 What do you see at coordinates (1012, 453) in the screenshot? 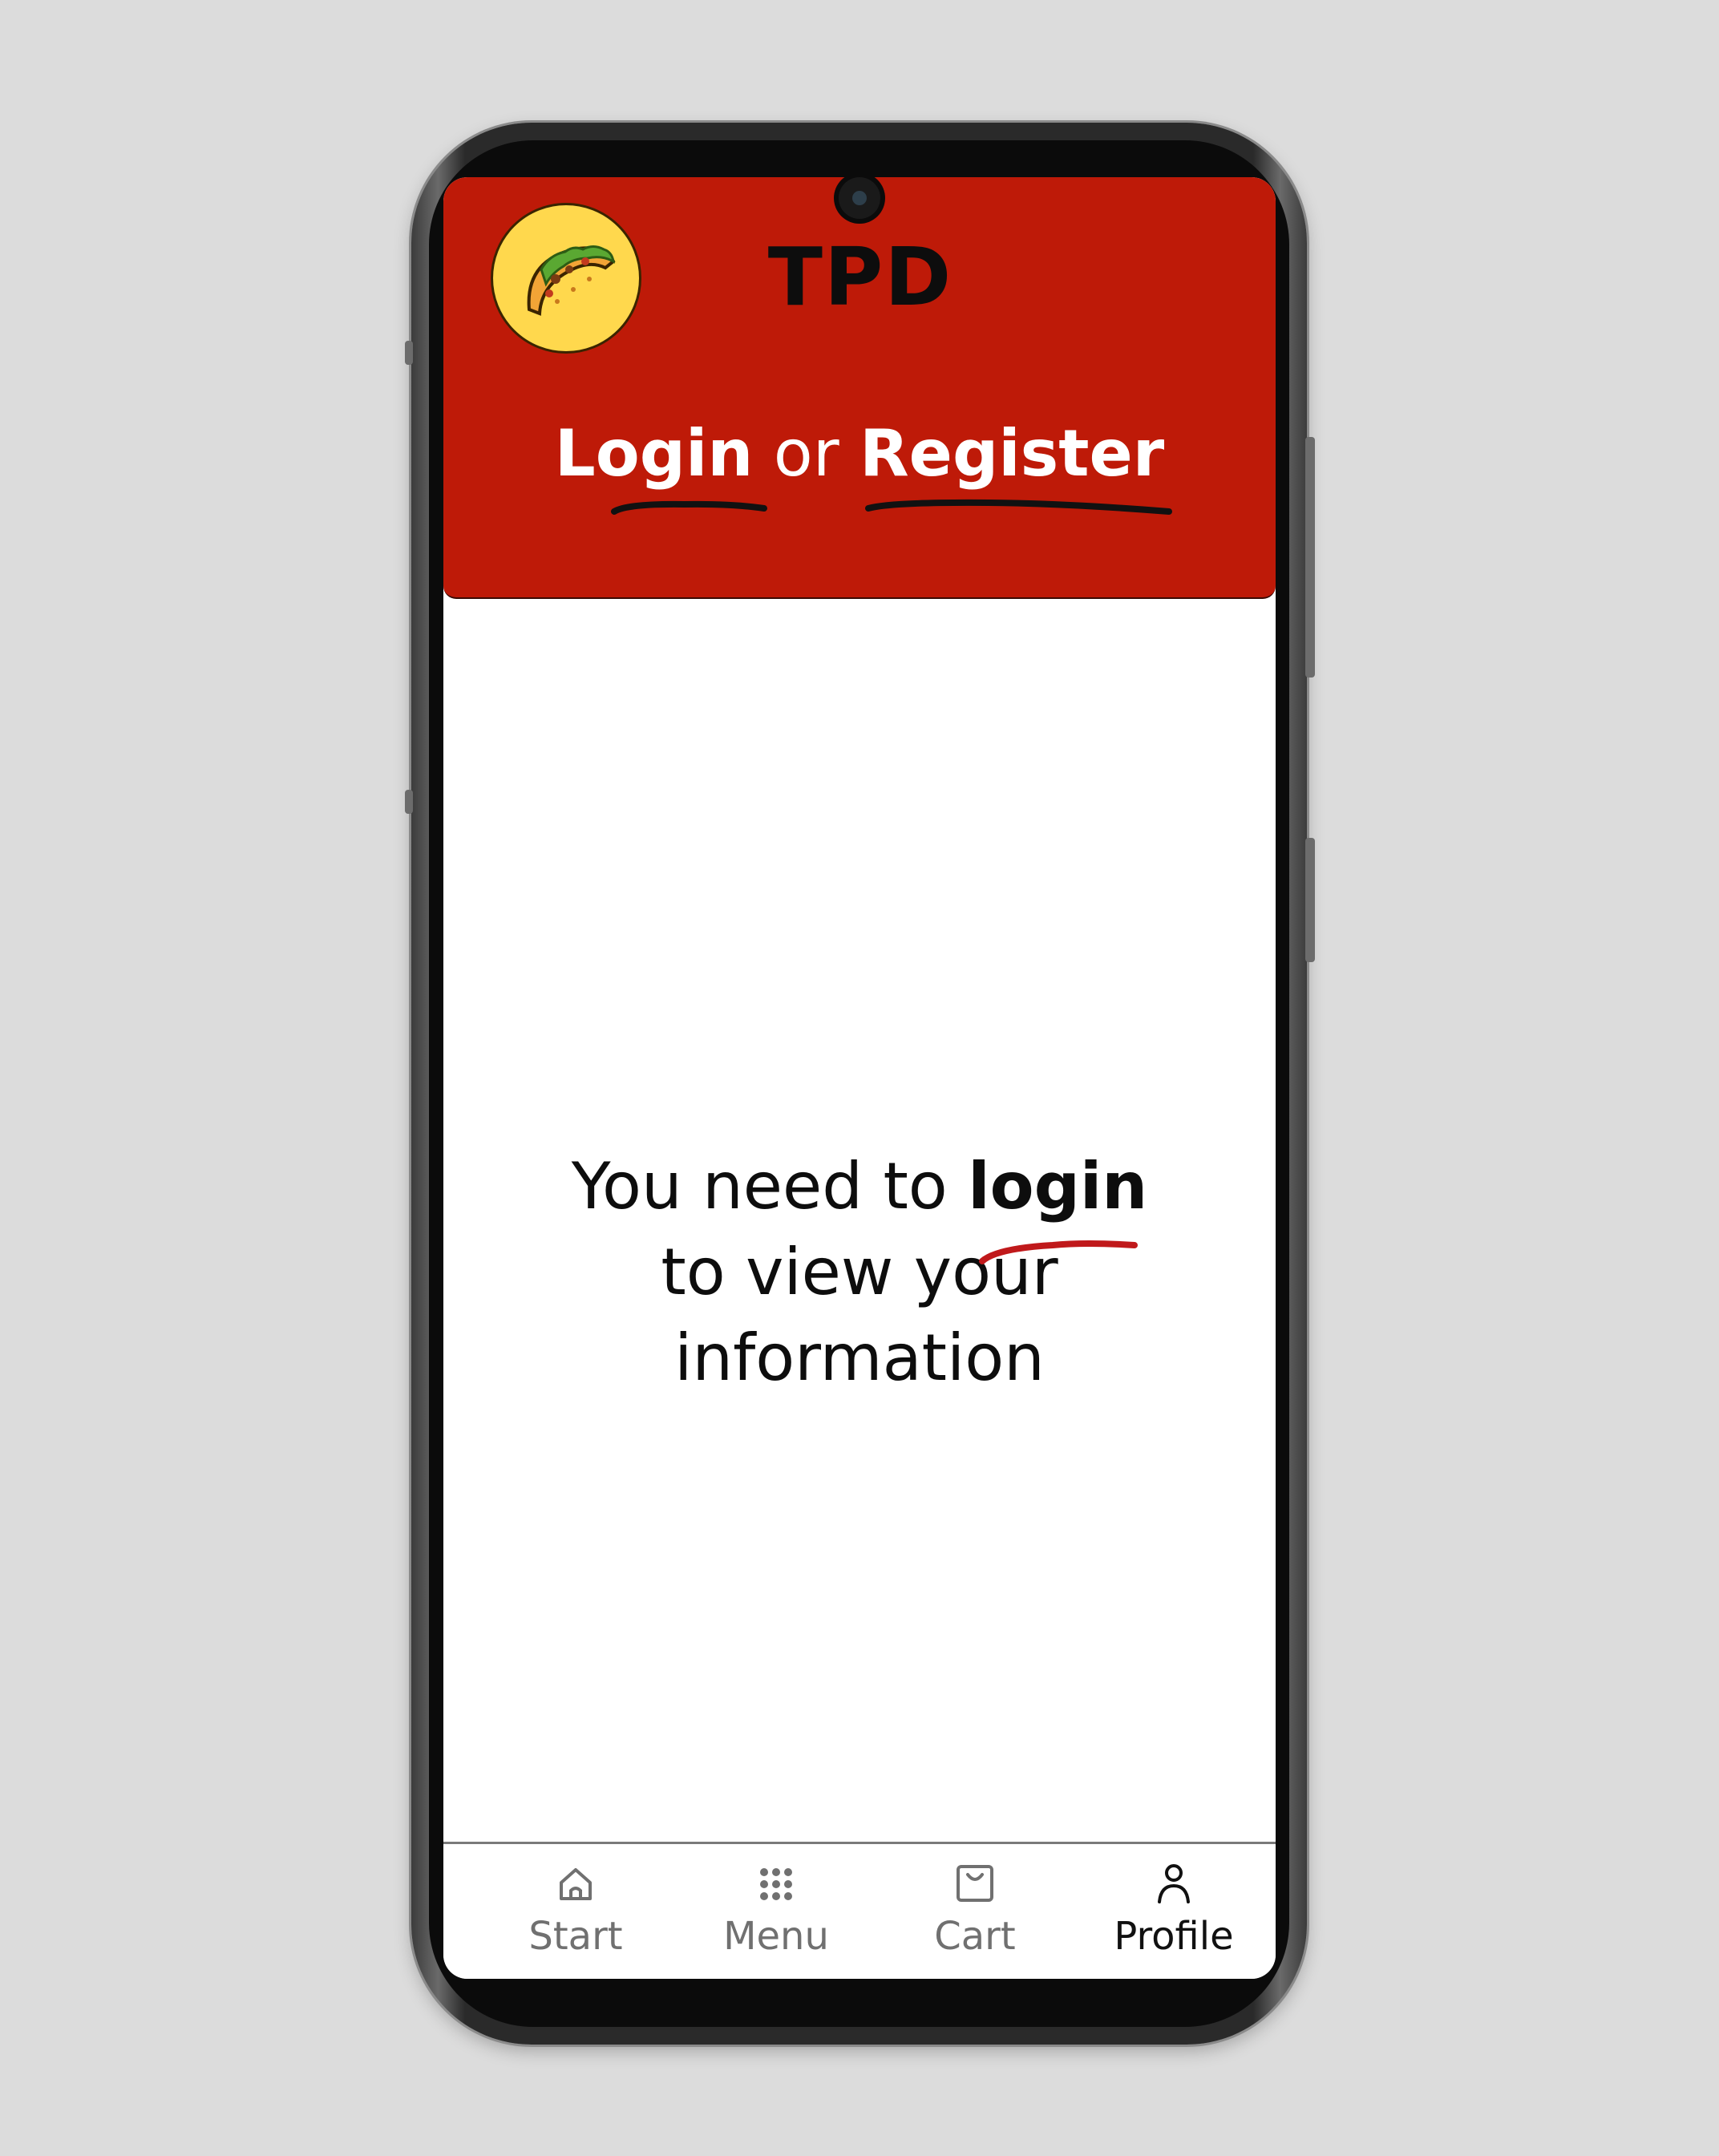
I see `register-link: Register` at bounding box center [1012, 453].